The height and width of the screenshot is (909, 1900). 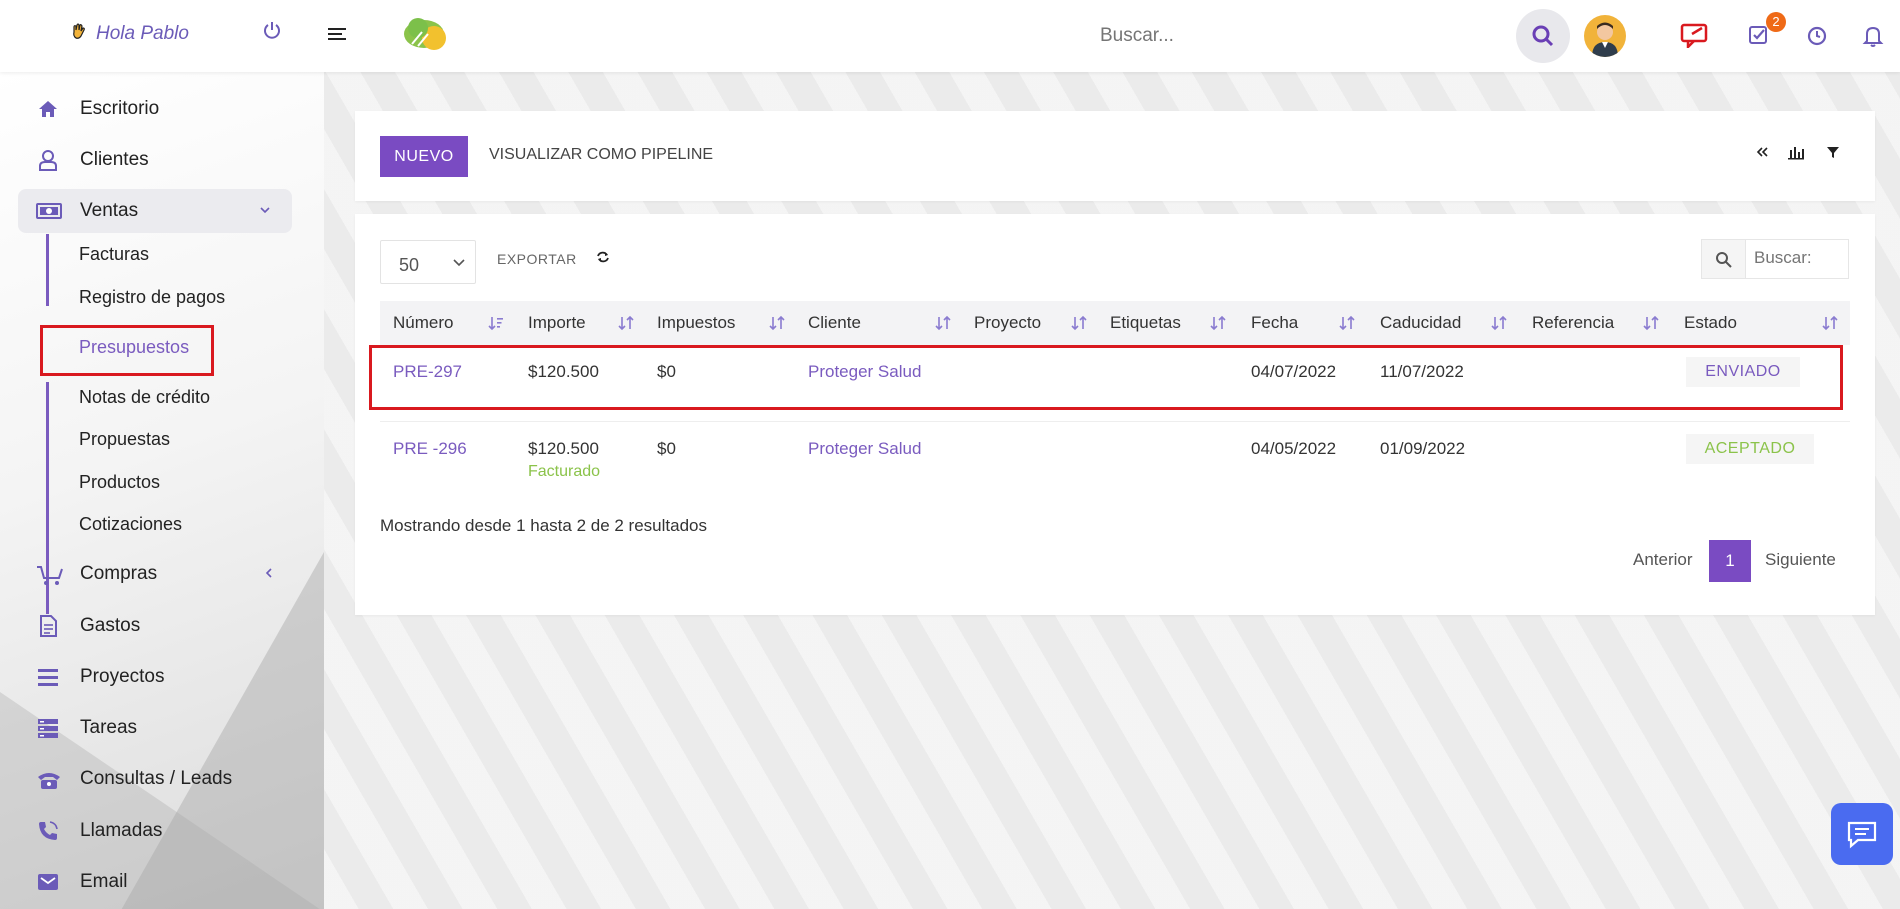 What do you see at coordinates (1663, 560) in the screenshot?
I see `pager-prev-button: Anterior` at bounding box center [1663, 560].